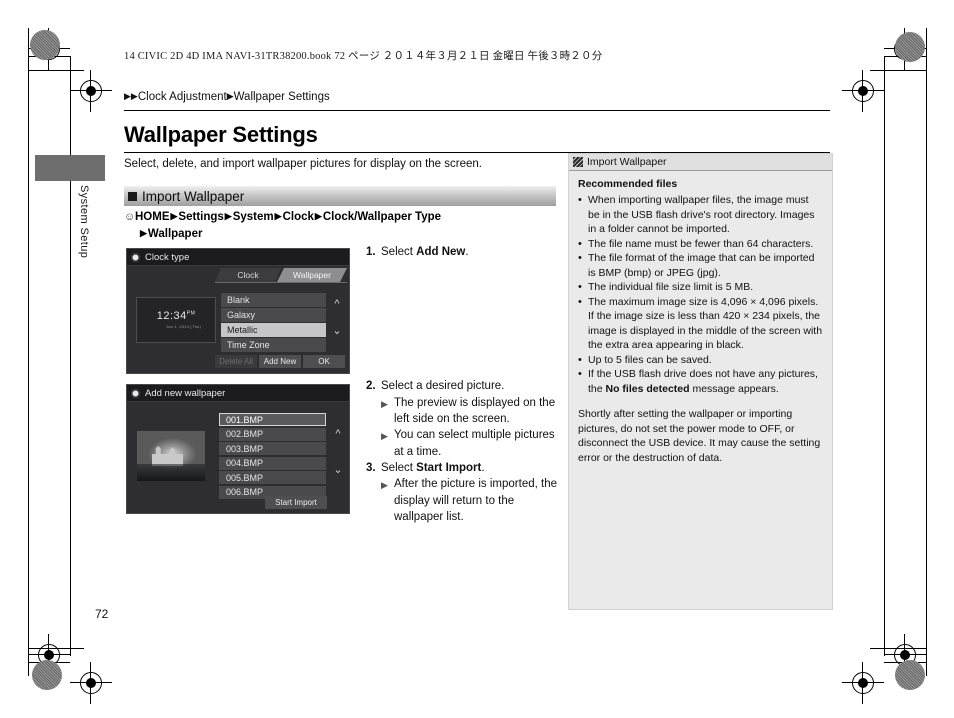 The image size is (954, 718). Describe the element at coordinates (443, 386) in the screenshot. I see `step-text: Select a desired picture.` at that location.